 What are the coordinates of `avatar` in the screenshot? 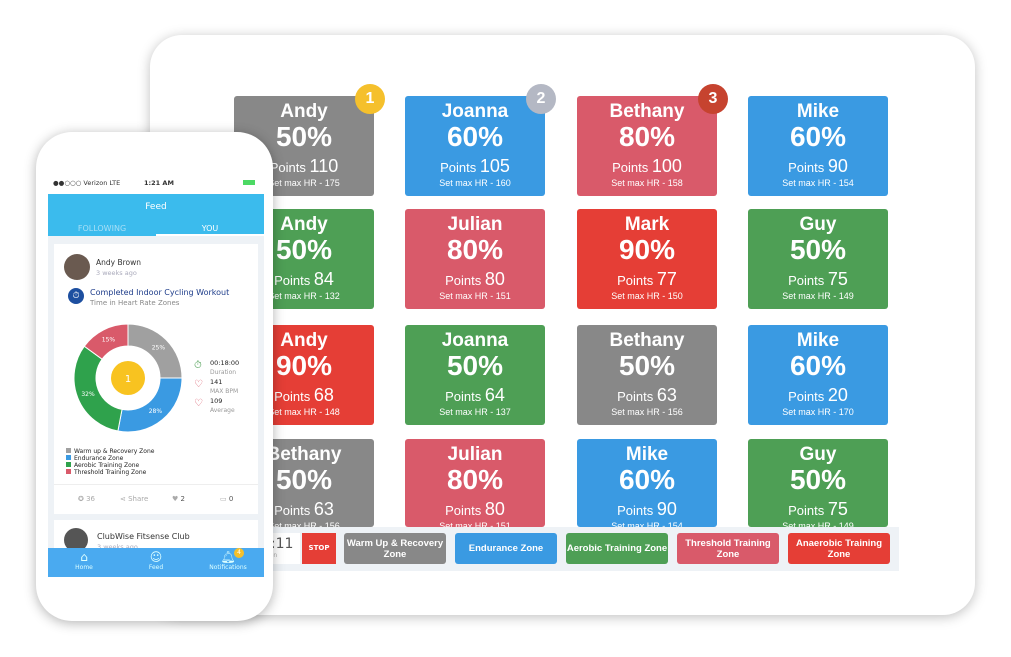 It's located at (77, 267).